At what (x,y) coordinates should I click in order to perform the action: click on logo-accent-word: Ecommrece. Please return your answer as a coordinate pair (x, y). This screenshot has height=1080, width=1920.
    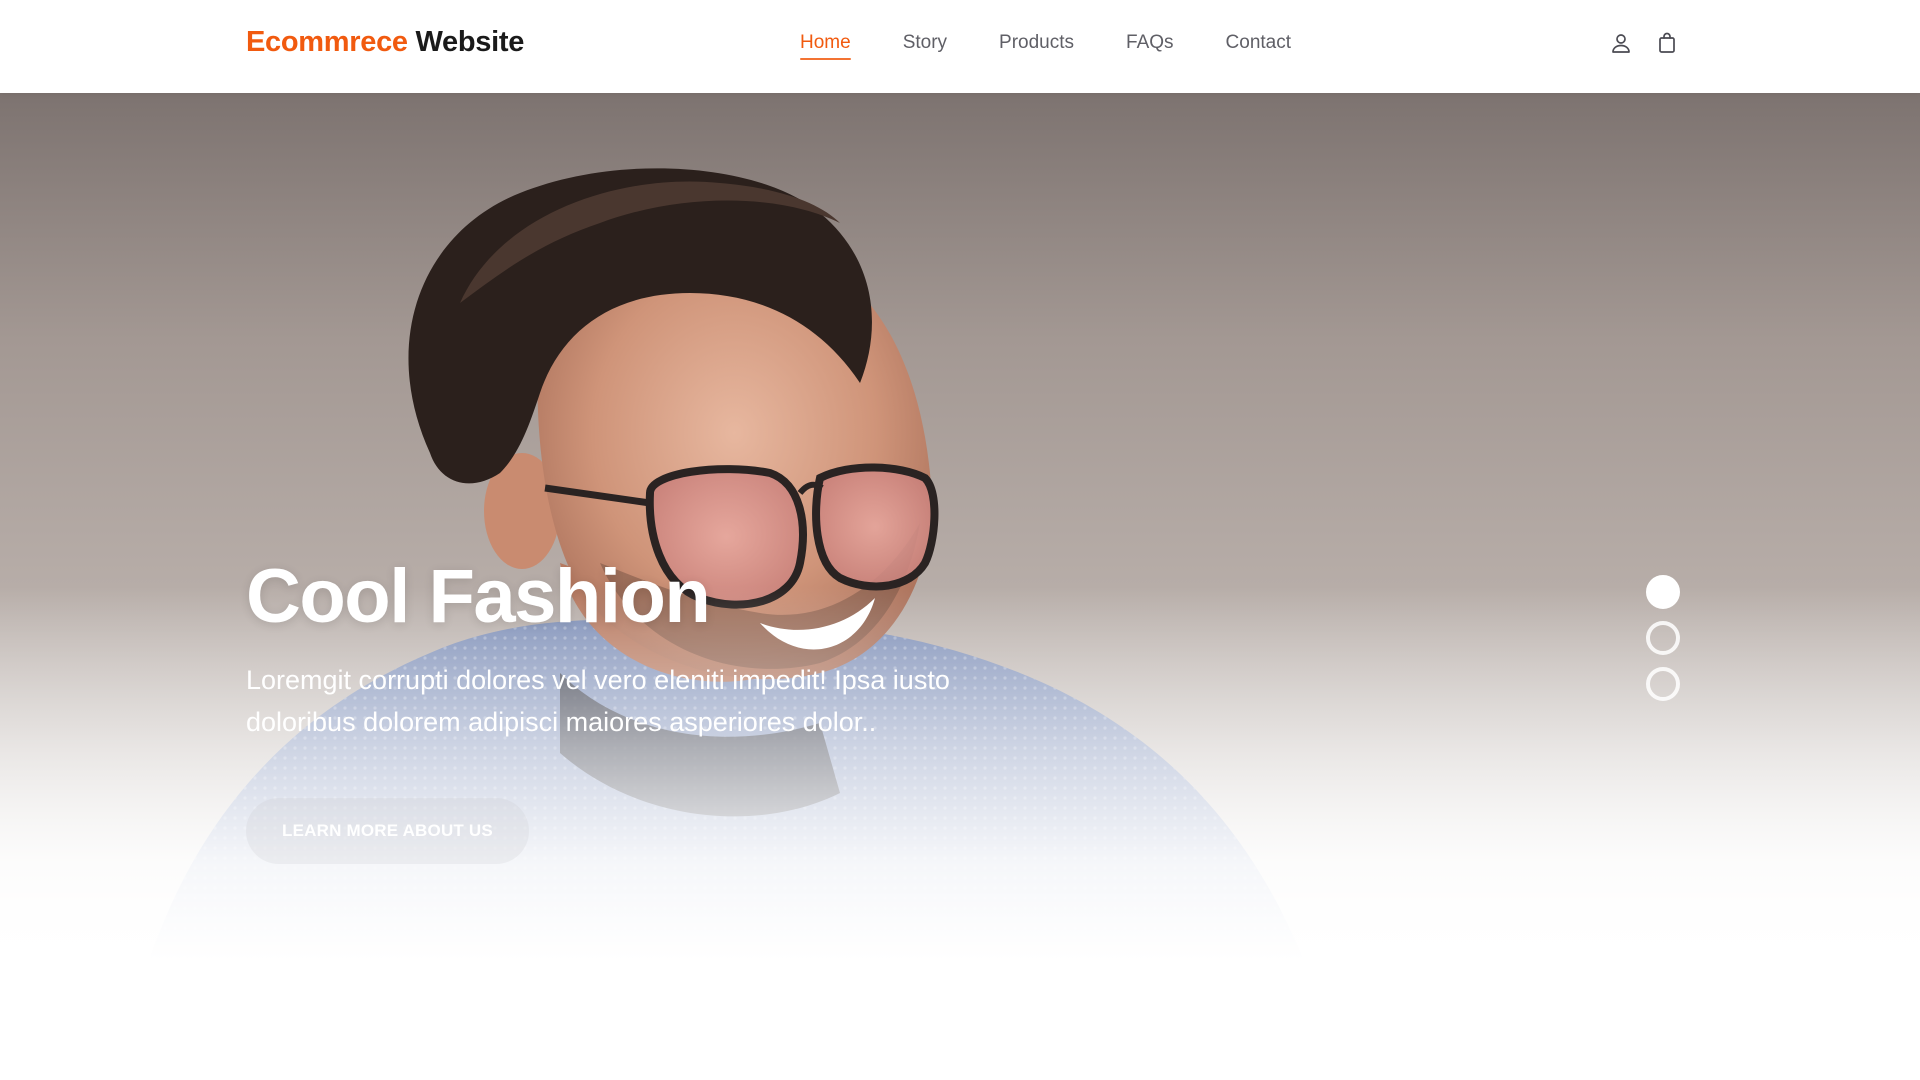
    Looking at the image, I should click on (327, 42).